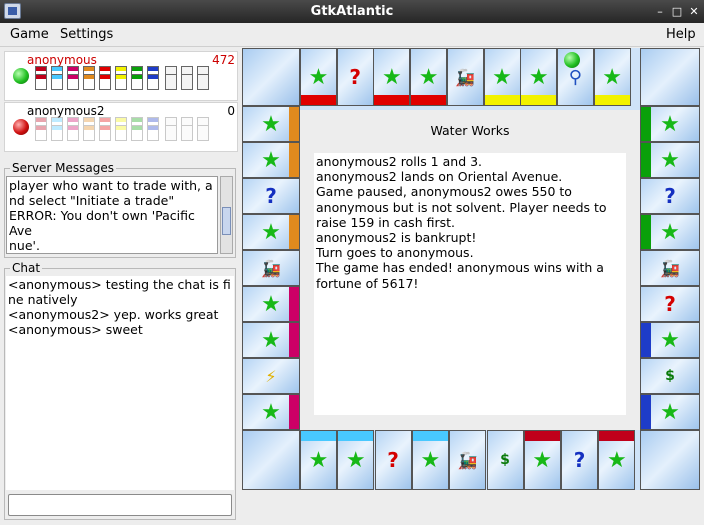 The height and width of the screenshot is (525, 704). What do you see at coordinates (271, 77) in the screenshot?
I see `free-parking-corner` at bounding box center [271, 77].